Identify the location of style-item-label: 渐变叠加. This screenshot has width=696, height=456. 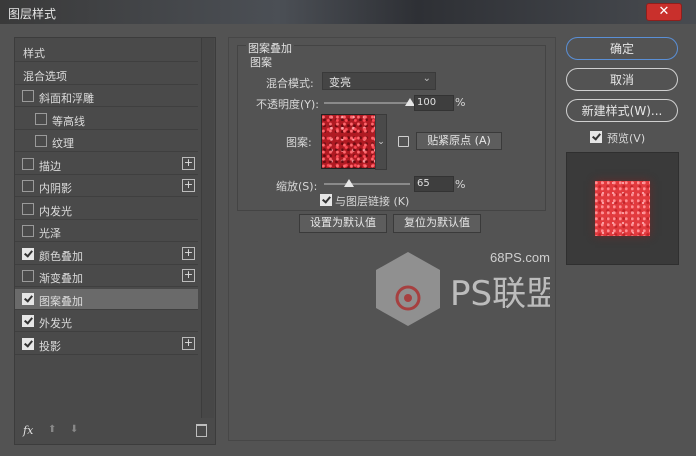
(61, 278).